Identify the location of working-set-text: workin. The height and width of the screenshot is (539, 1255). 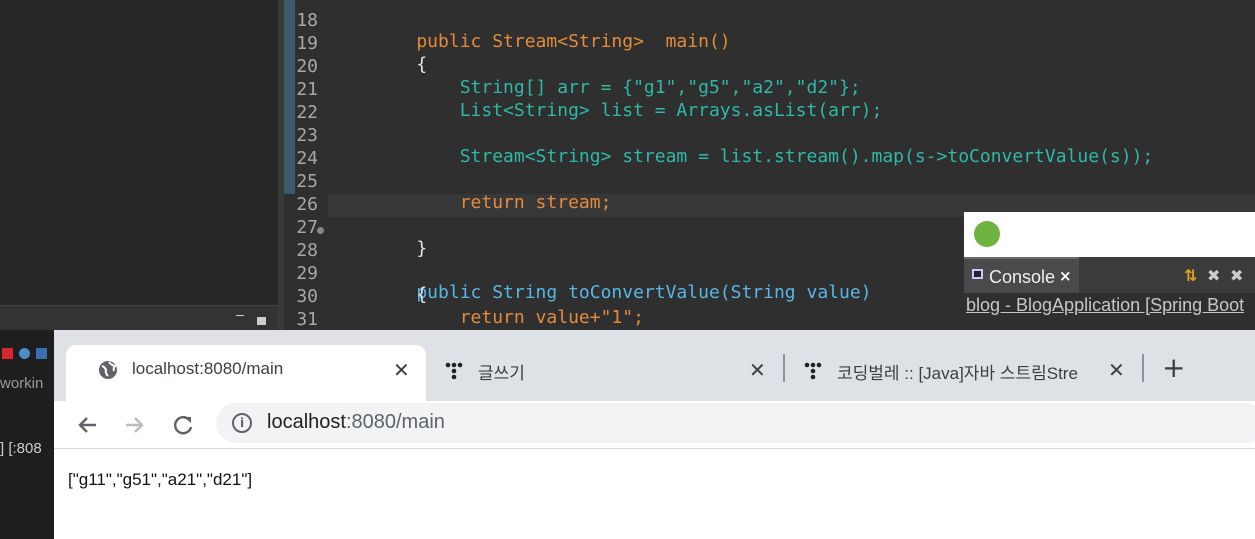
(22, 383).